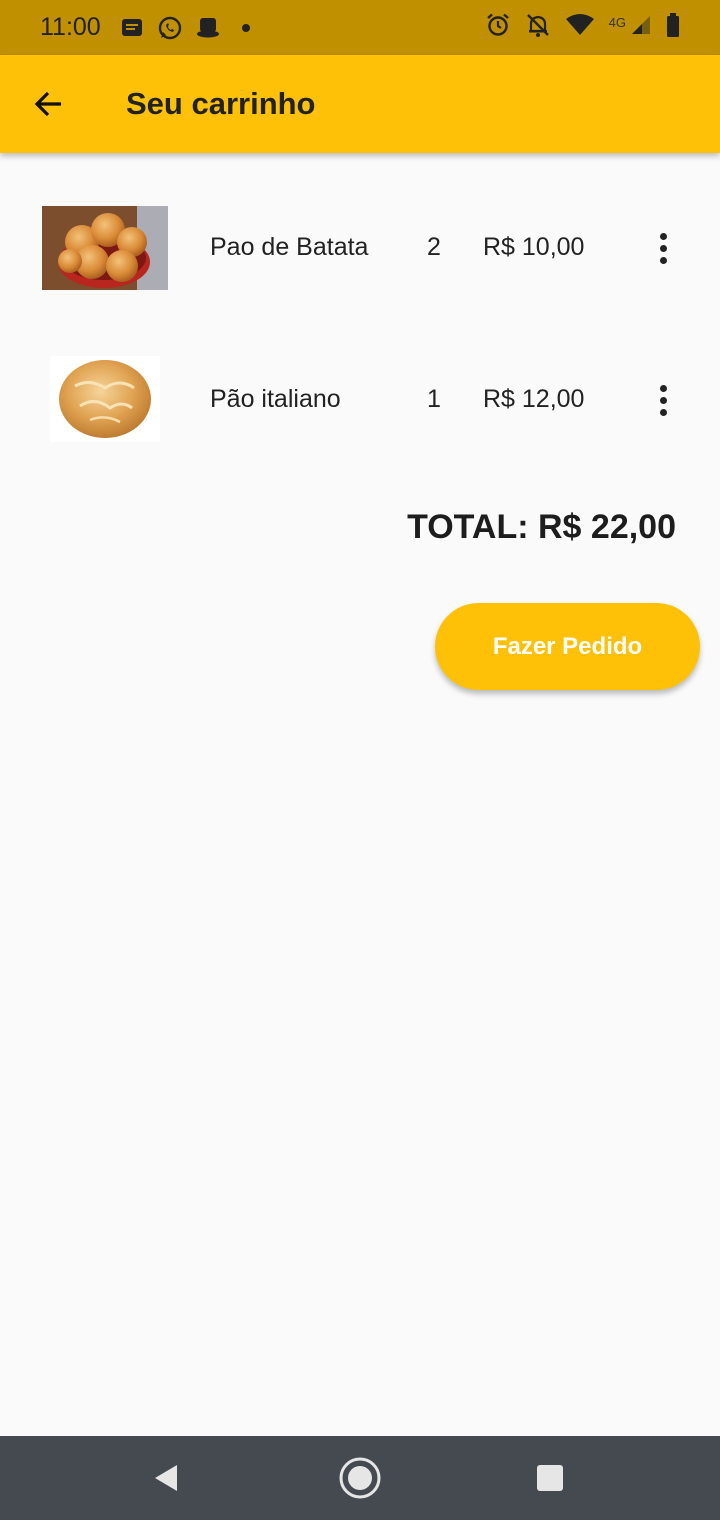  Describe the element at coordinates (534, 399) in the screenshot. I see `item-price: R$ 12,00` at that location.